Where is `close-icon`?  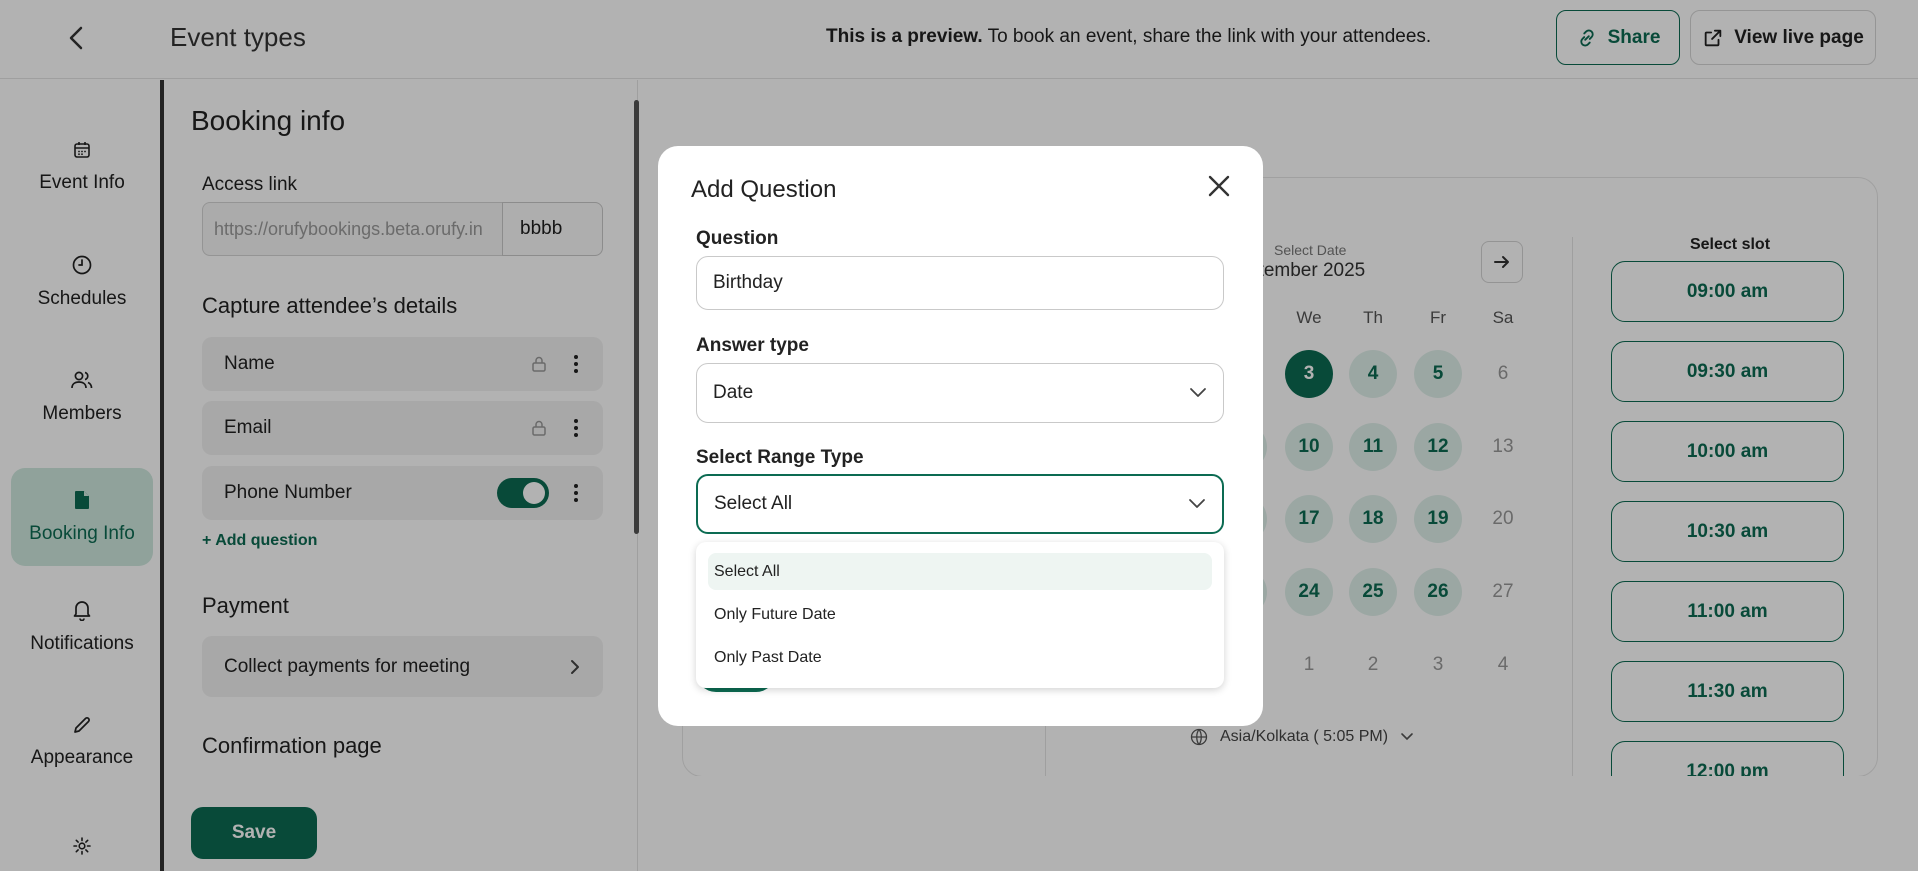
close-icon is located at coordinates (1219, 186).